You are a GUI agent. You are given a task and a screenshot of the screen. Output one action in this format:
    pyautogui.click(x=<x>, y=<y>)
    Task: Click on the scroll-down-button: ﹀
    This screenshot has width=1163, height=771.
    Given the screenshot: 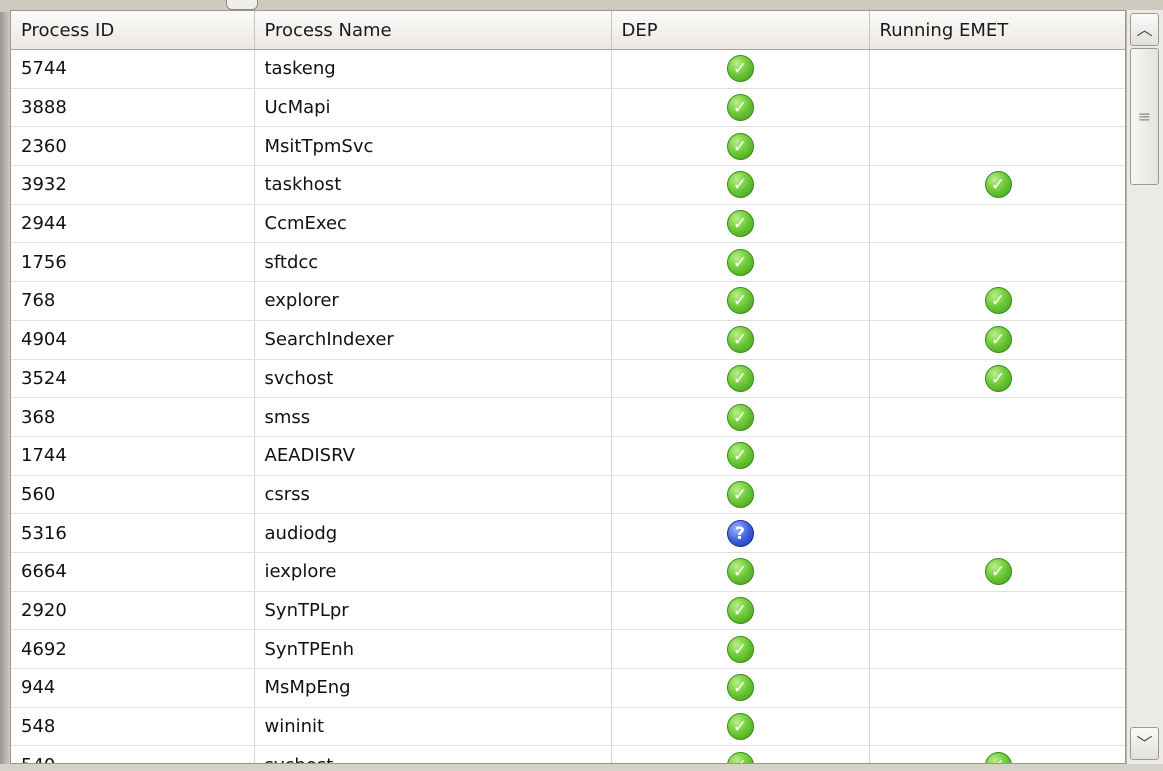 What is the action you would take?
    pyautogui.click(x=1144, y=743)
    